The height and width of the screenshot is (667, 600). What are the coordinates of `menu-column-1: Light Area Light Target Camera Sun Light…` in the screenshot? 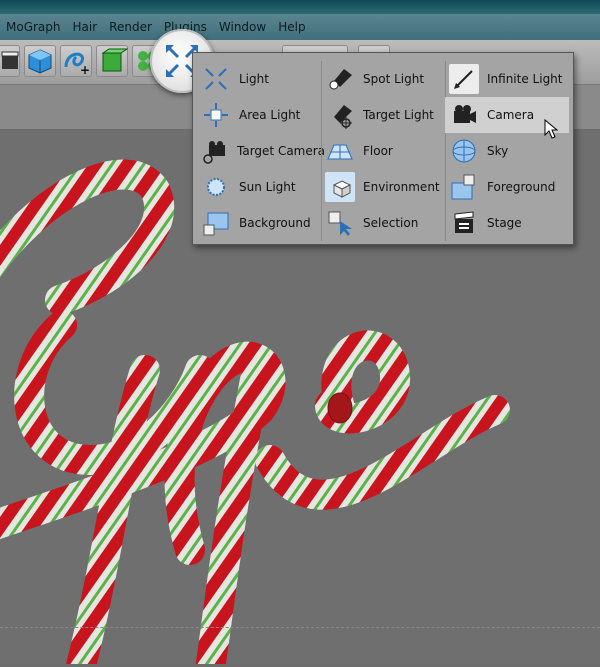 It's located at (261, 151).